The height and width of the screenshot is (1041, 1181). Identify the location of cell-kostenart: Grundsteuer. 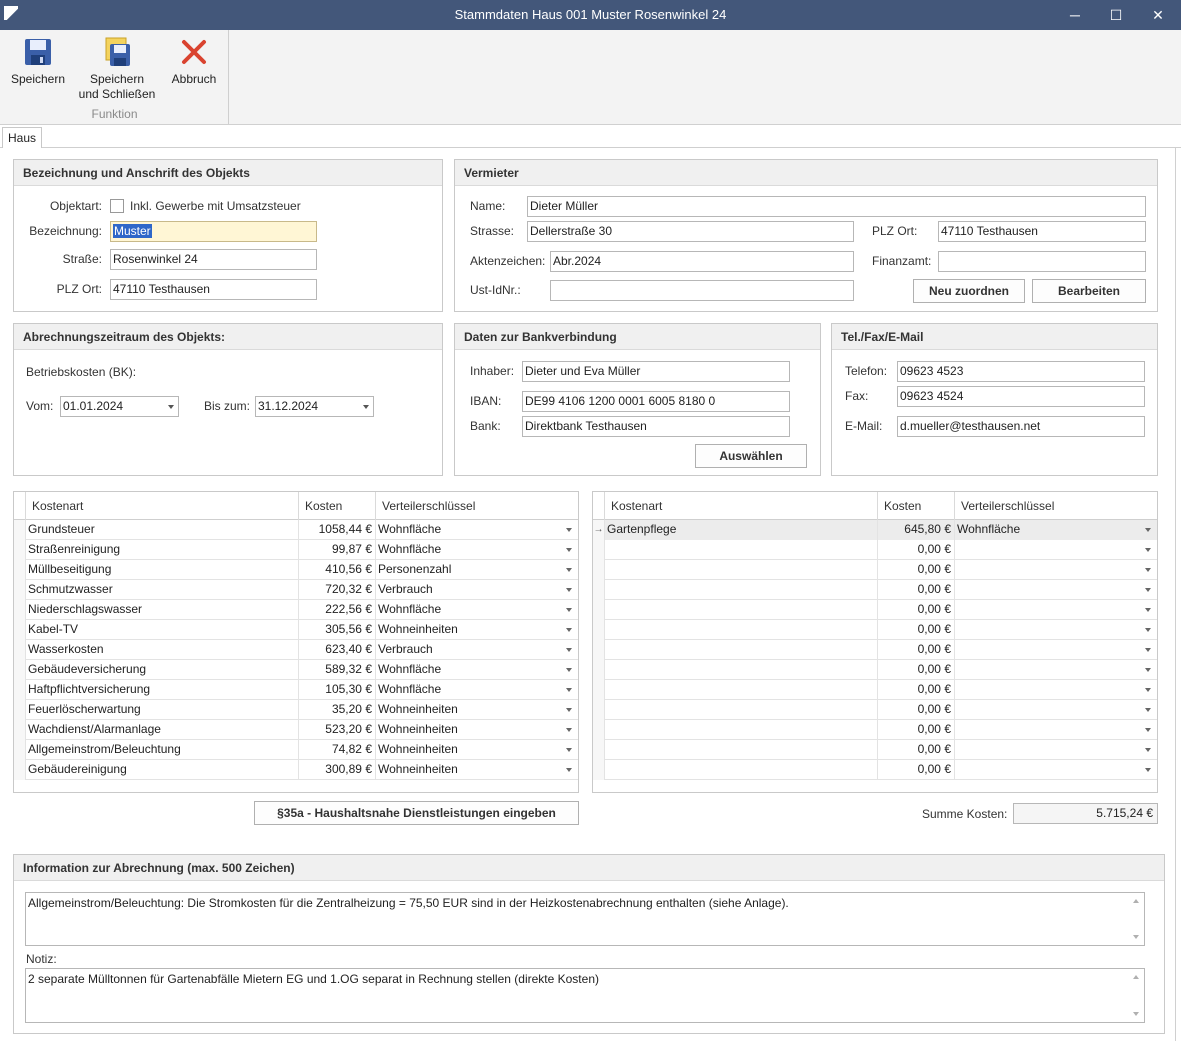
(162, 530).